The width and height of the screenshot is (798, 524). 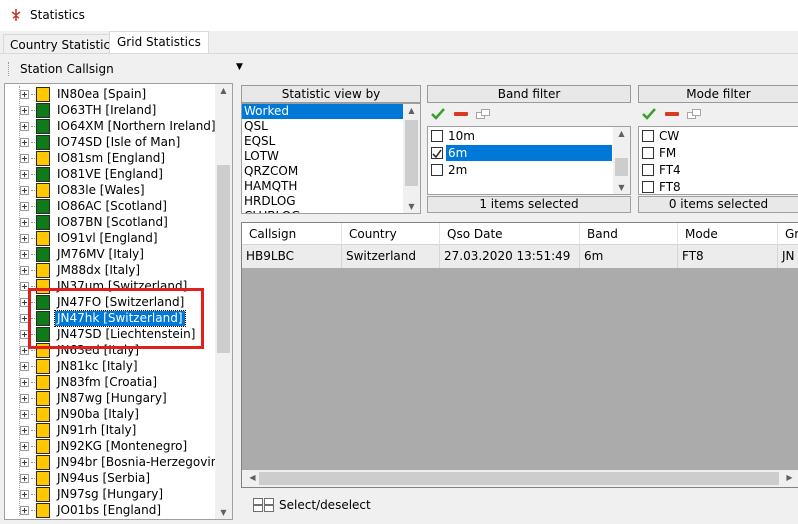 What do you see at coordinates (101, 190) in the screenshot?
I see `tree-item-label: IO83le [Wales]` at bounding box center [101, 190].